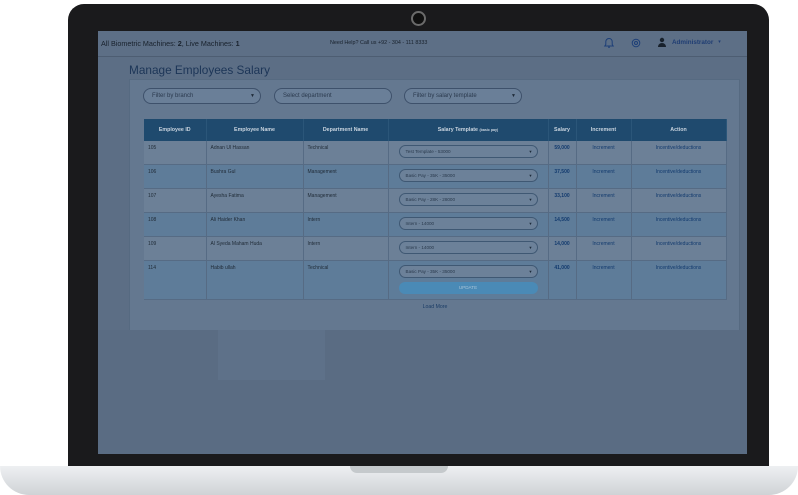 This screenshot has width=798, height=495. Describe the element at coordinates (719, 42) in the screenshot. I see `chevron-down-icon: ▾` at that location.